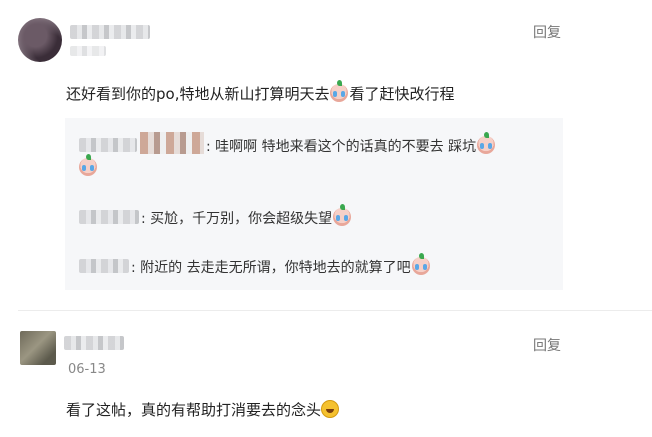  What do you see at coordinates (402, 94) in the screenshot?
I see `comment-text-part2: 看了赶快改行程` at bounding box center [402, 94].